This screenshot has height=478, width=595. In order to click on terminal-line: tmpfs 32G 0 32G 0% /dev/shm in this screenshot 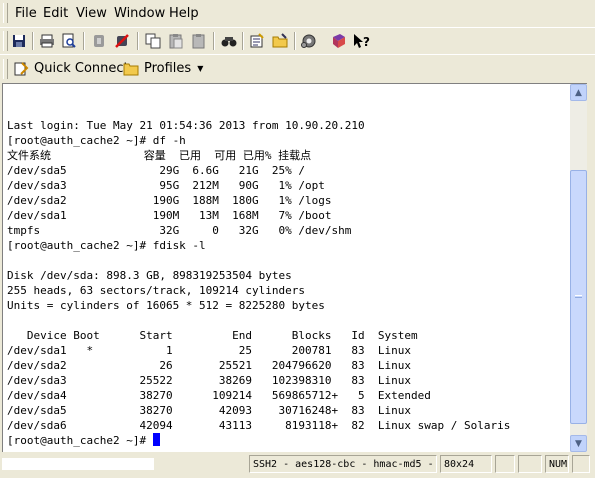, I will do `click(179, 230)`.